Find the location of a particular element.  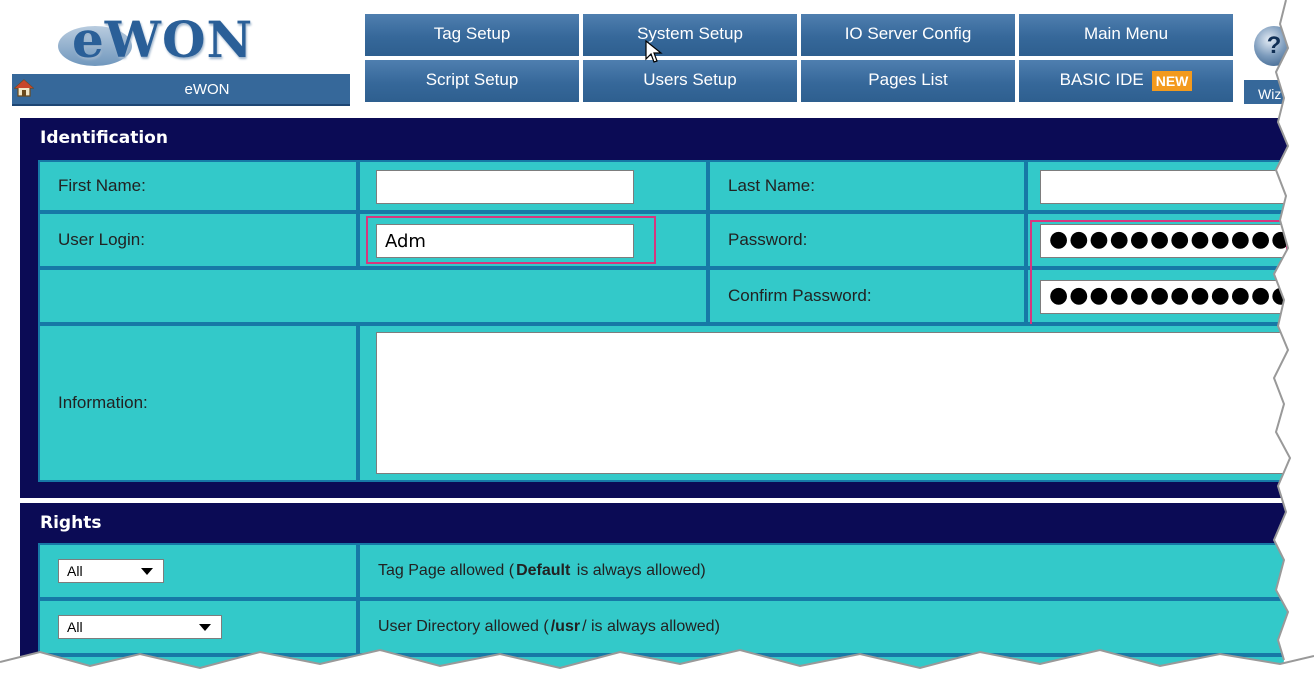

last-name-label: Last Name: is located at coordinates (771, 185).